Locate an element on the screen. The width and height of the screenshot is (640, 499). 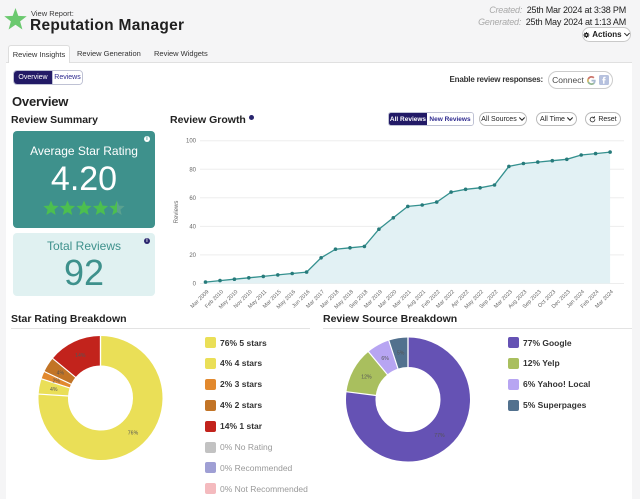
svg-text: 77% is located at coordinates (439, 436).